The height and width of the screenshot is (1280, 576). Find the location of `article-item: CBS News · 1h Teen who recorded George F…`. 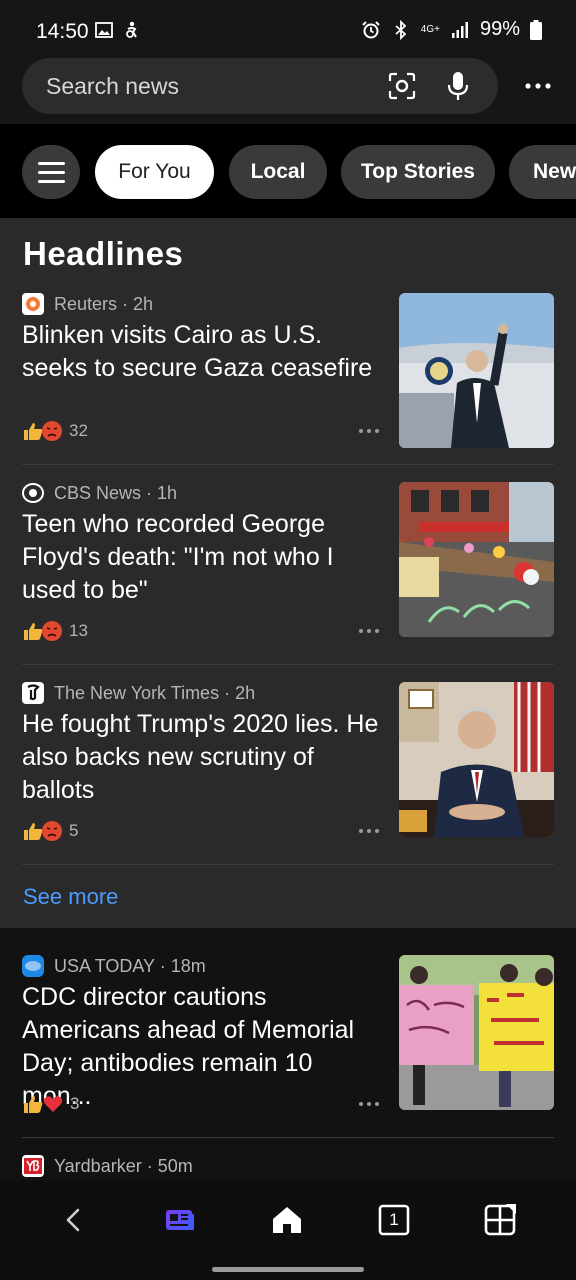

article-item: CBS News · 1h Teen who recorded George F… is located at coordinates (288, 562).